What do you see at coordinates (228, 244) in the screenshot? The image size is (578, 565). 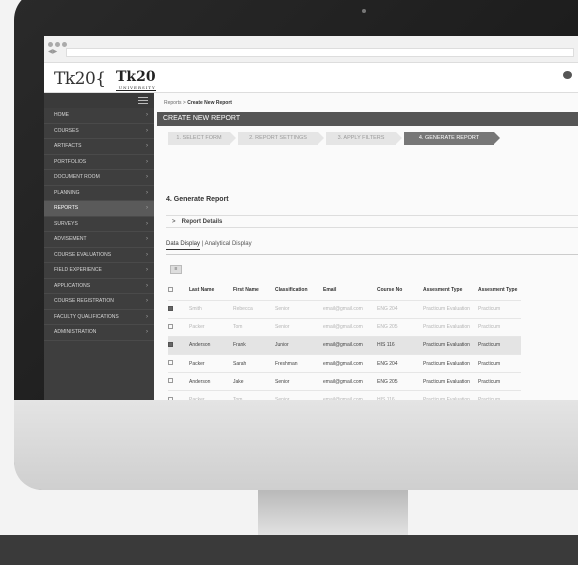 I see `tab-analytical-display: Analytical Display` at bounding box center [228, 244].